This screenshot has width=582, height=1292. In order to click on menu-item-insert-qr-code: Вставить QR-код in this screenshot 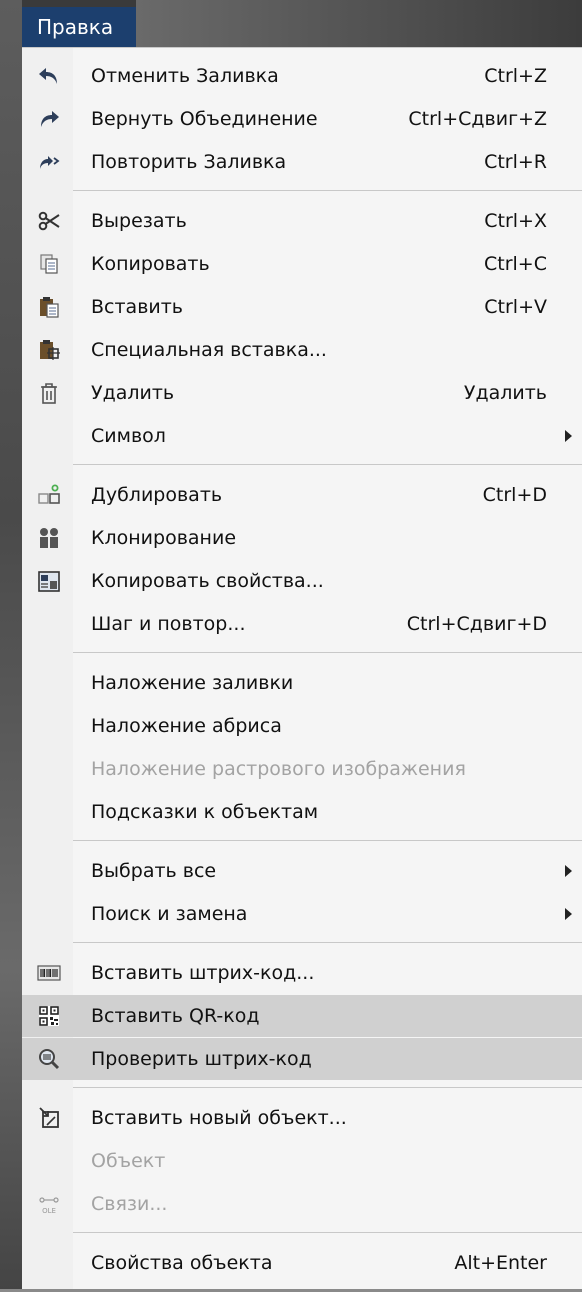, I will do `click(302, 1016)`.